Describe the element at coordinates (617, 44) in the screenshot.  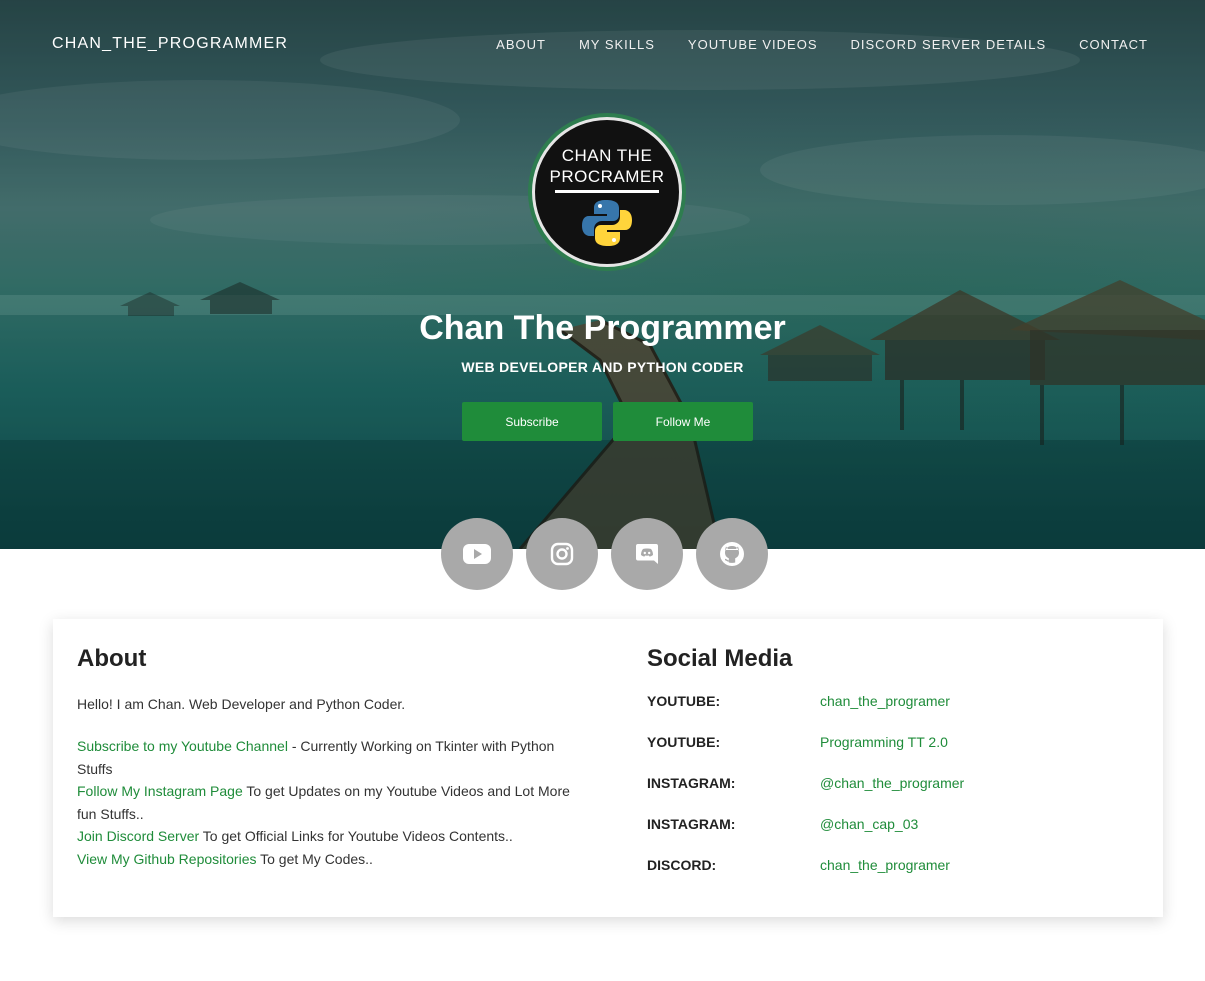
I see `nav-link-my-skills: MY SKILLS` at that location.